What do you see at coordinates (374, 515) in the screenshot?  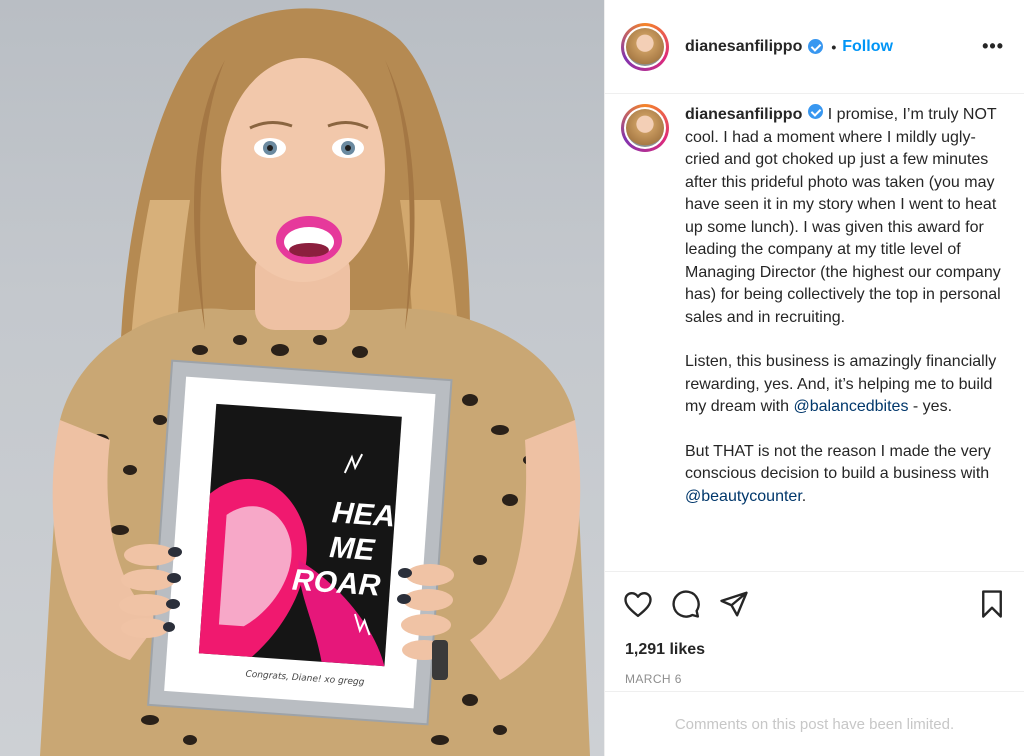 I see `art-title-line-1: HEAR` at bounding box center [374, 515].